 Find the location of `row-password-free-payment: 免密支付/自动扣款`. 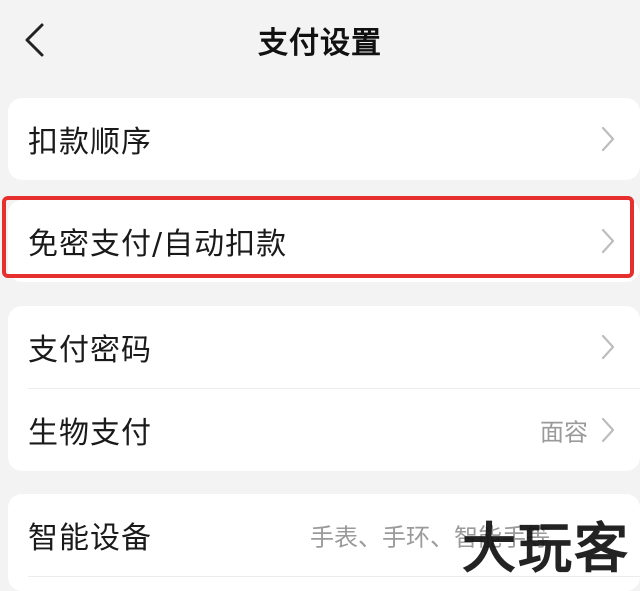

row-password-free-payment: 免密支付/自动扣款 is located at coordinates (324, 241).